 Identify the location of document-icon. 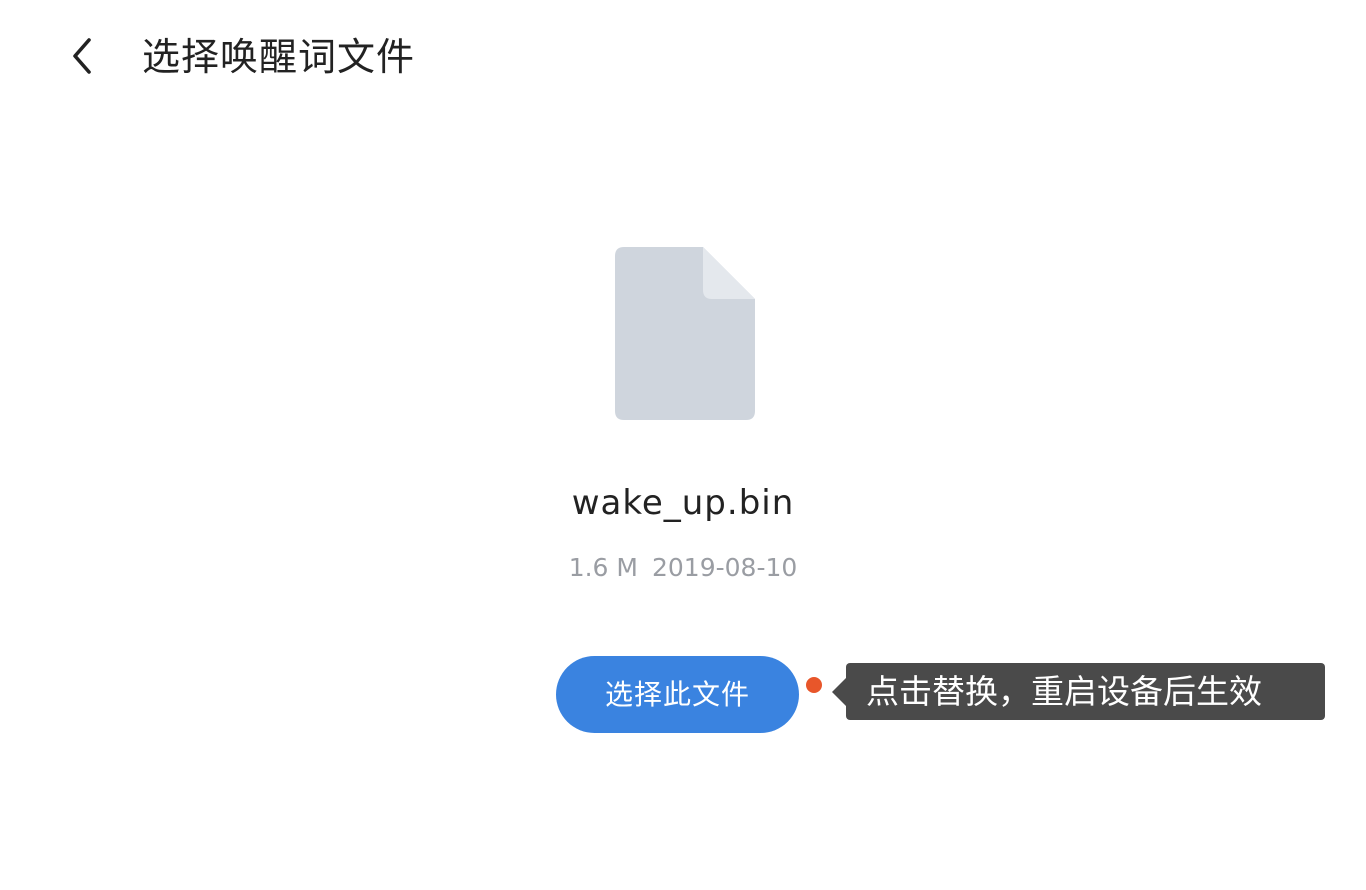
(685, 333).